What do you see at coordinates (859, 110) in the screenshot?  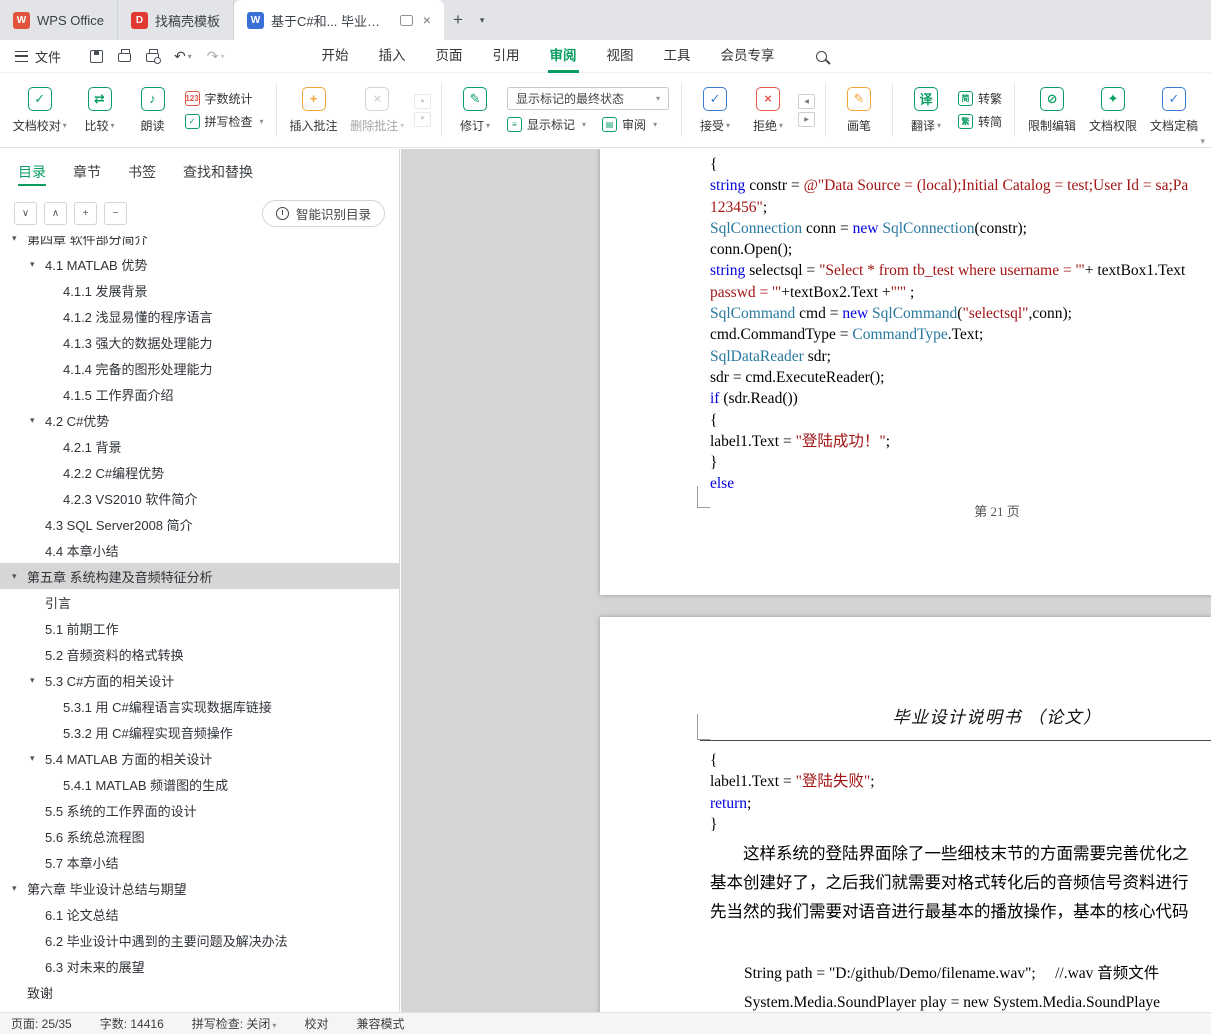 I see `ink-pen-button: ✎ 画笔` at bounding box center [859, 110].